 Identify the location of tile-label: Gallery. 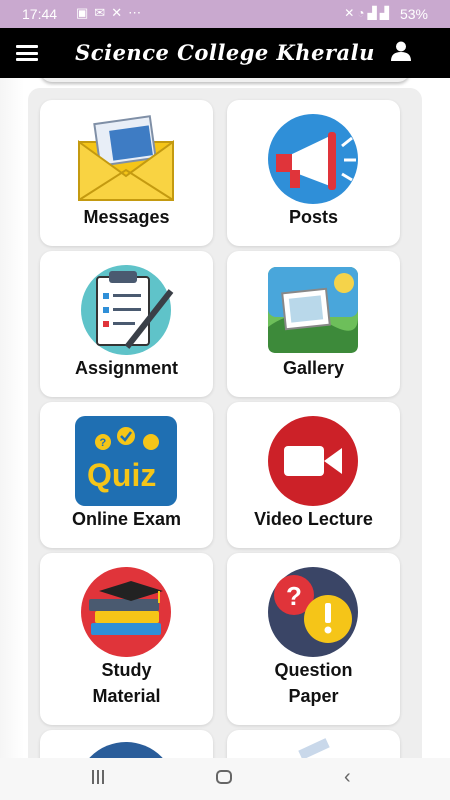
(313, 368).